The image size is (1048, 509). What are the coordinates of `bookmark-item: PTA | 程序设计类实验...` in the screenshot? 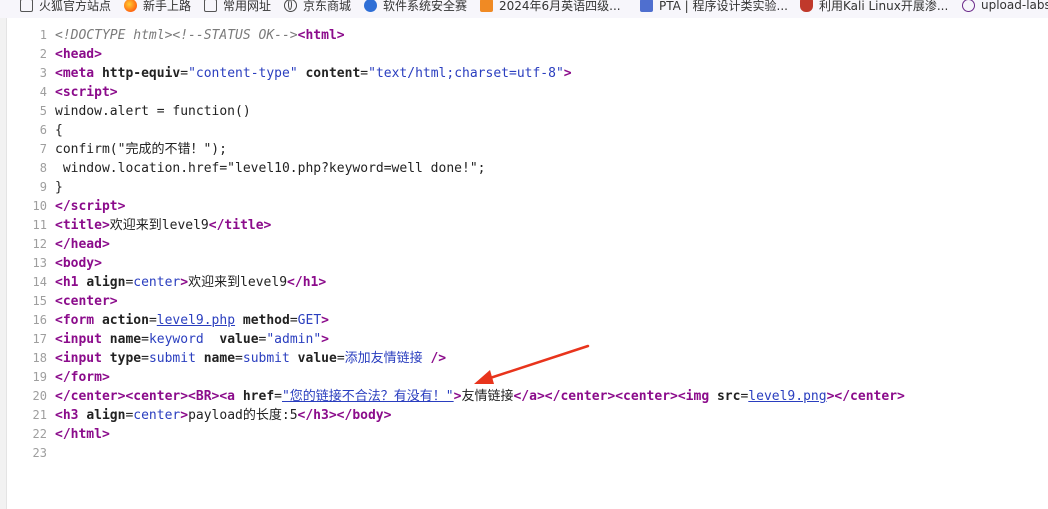 It's located at (714, 7).